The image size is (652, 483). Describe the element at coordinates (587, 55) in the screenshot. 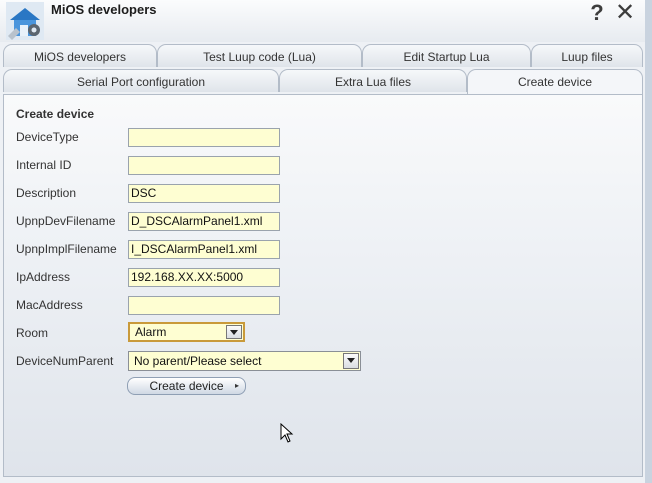

I see `tab-luup-files: Luup files` at that location.